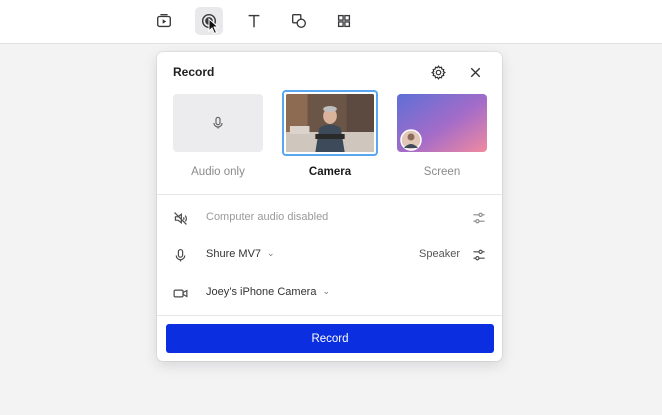 This screenshot has height=415, width=662. What do you see at coordinates (194, 72) in the screenshot?
I see `panel-title: Record` at bounding box center [194, 72].